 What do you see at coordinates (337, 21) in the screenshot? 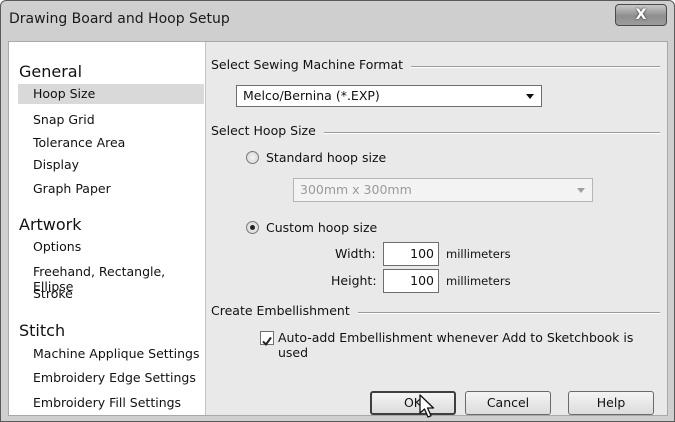
I see `title-bar: Drawing Board and Hoop Setup X` at bounding box center [337, 21].